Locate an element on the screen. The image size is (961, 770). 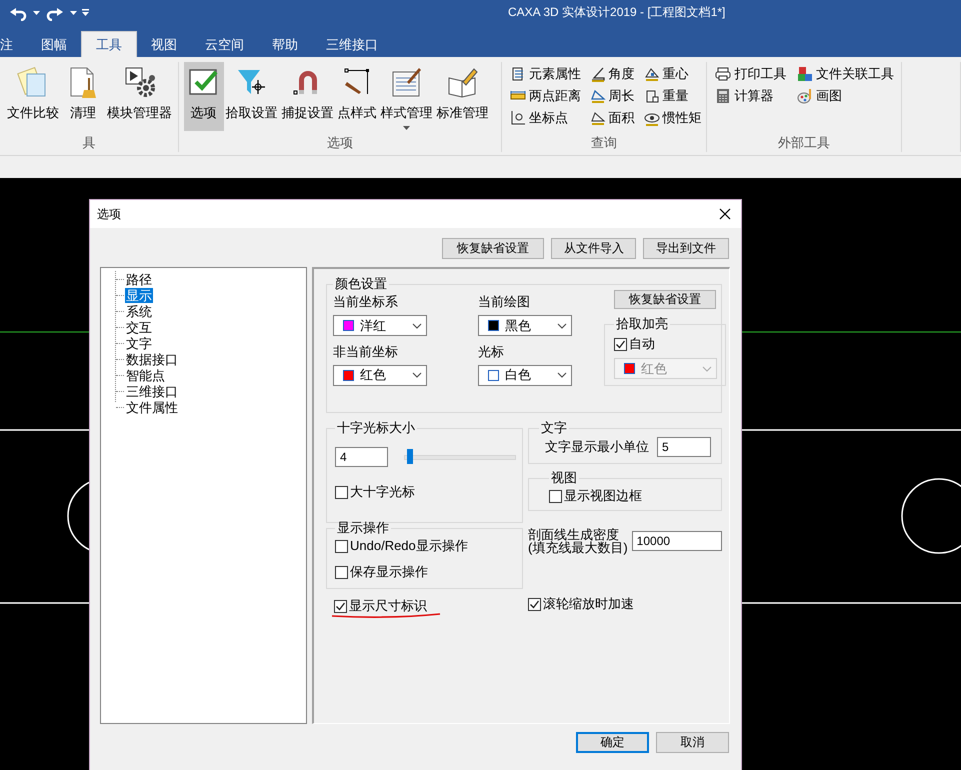
color-dropdown: 白色 is located at coordinates (525, 375).